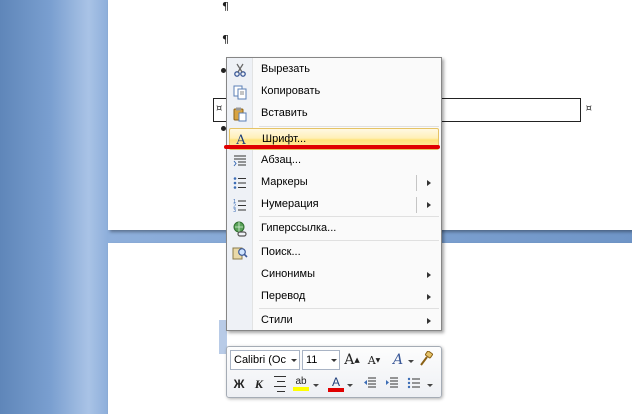 The width and height of the screenshot is (632, 414). I want to click on menu-item-bullets: Маркеры, so click(334, 183).